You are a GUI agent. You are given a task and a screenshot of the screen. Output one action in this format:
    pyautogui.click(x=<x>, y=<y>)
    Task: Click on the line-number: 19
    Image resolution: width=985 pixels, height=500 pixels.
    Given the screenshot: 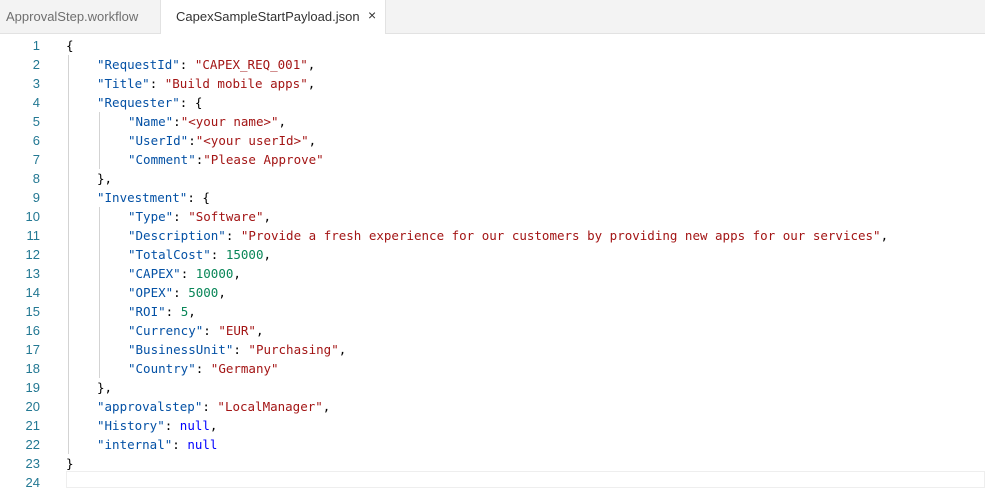 What is the action you would take?
    pyautogui.click(x=32, y=387)
    